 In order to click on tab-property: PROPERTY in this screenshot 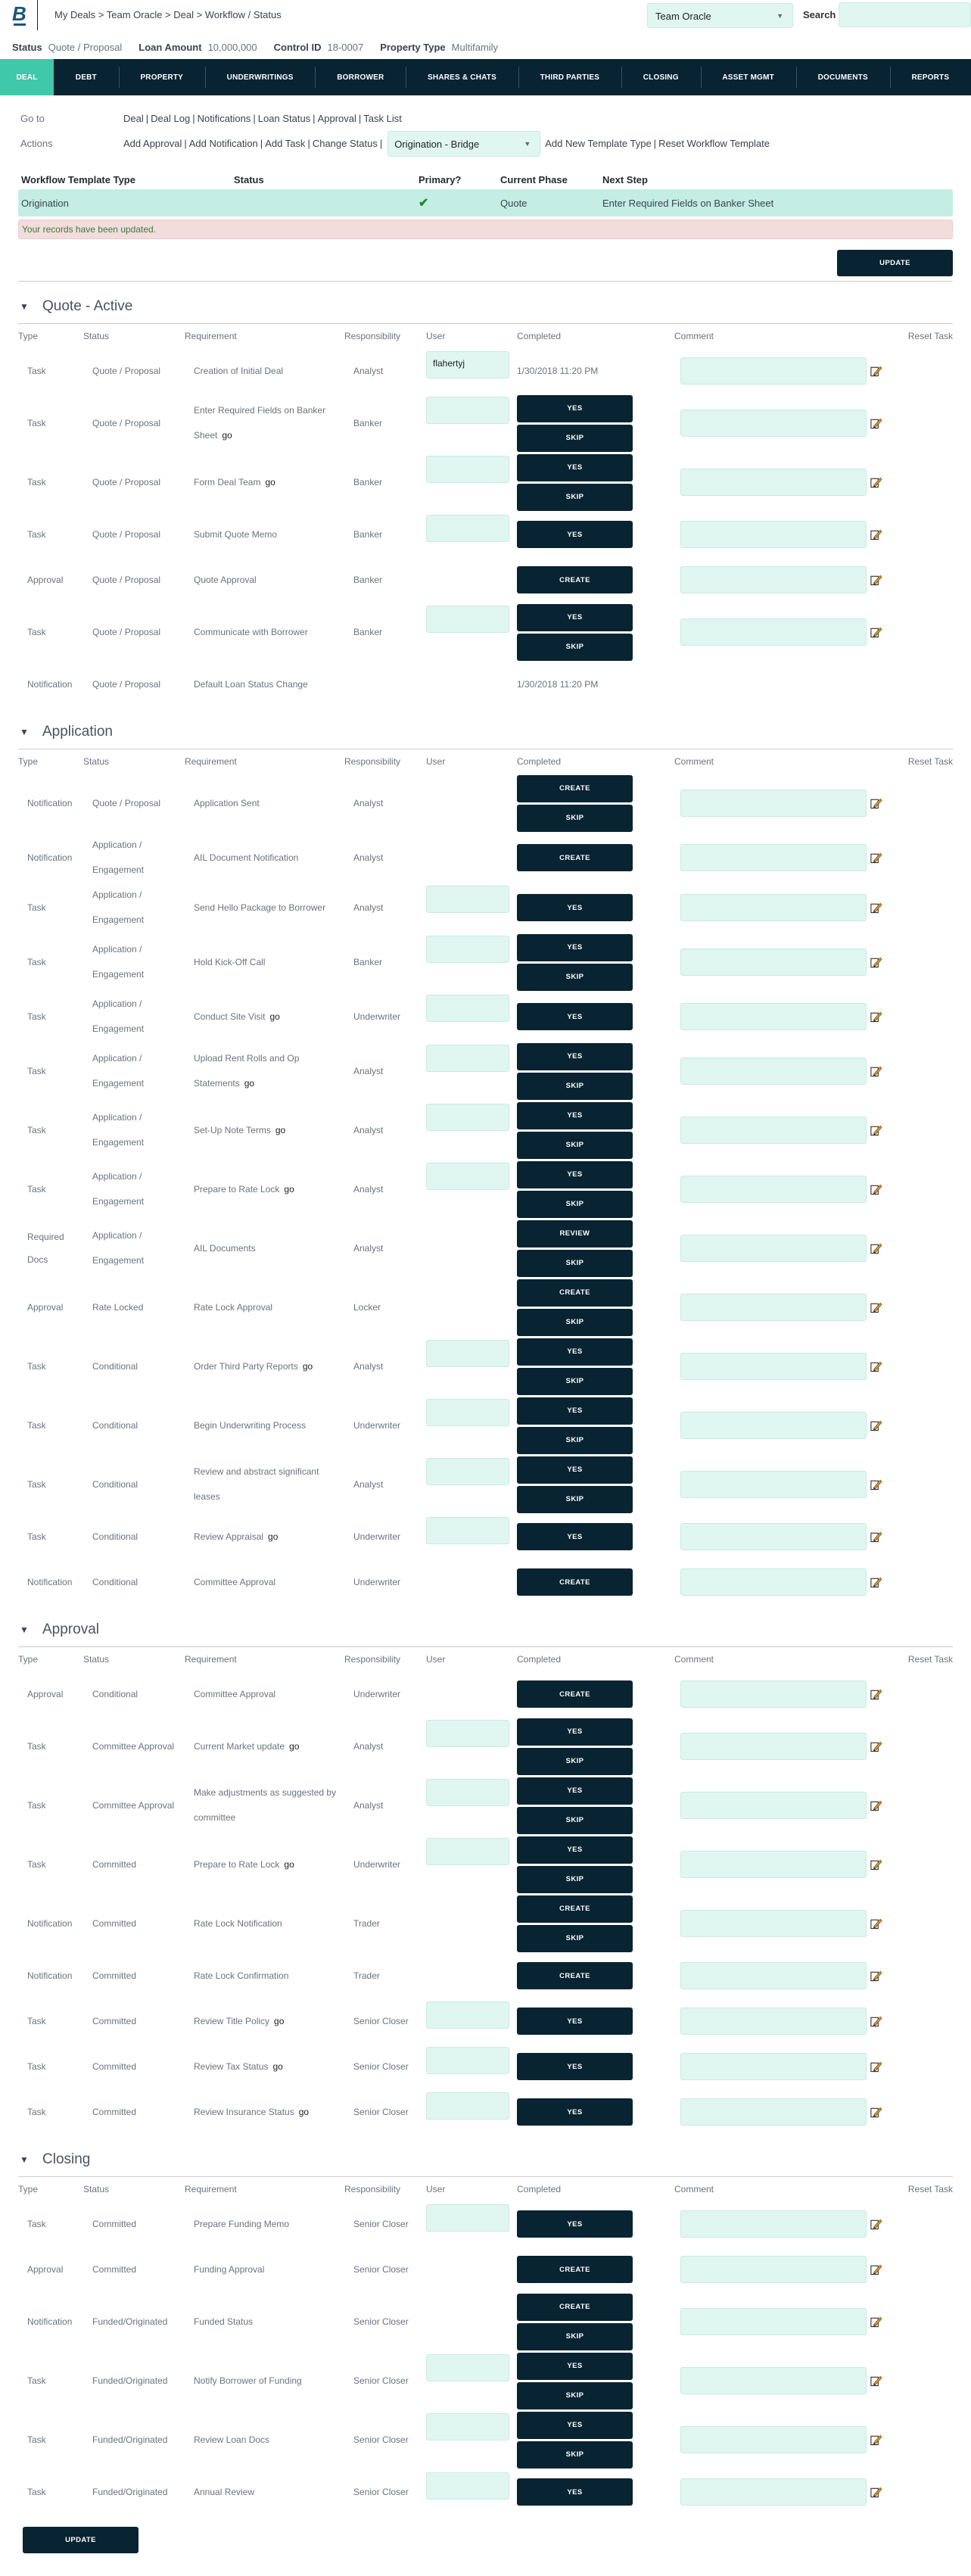, I will do `click(161, 77)`.